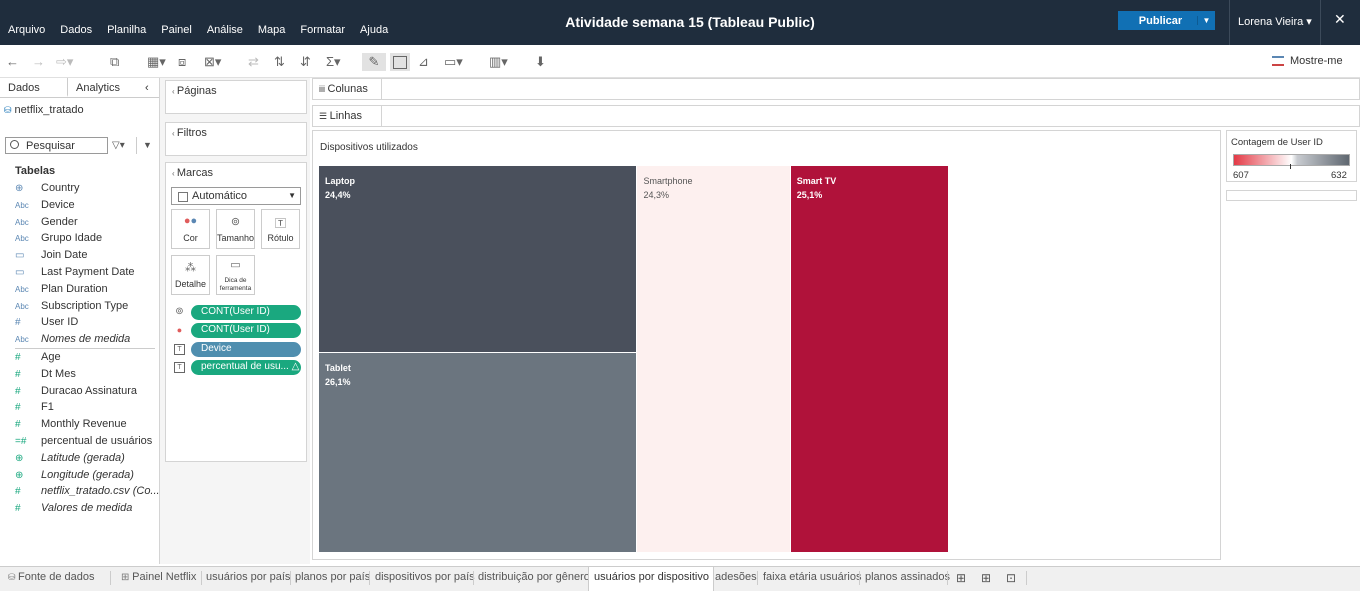 The image size is (1360, 591). I want to click on redo-icon: →, so click(38, 62).